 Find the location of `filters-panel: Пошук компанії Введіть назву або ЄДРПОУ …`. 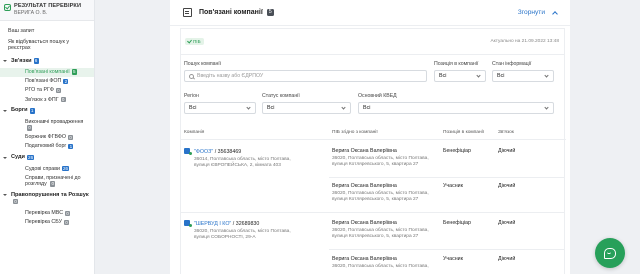

filters-panel: Пошук компанії Введіть назву або ЄДРПОУ … is located at coordinates (372, 86).